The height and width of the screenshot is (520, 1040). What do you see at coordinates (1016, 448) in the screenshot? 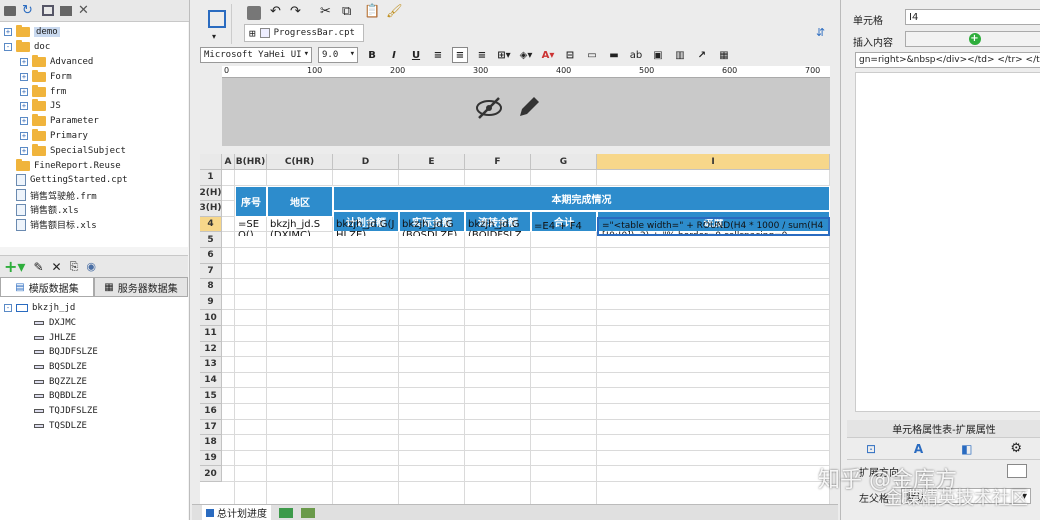
I see `settings-gear-icon: ⚙` at bounding box center [1016, 448].